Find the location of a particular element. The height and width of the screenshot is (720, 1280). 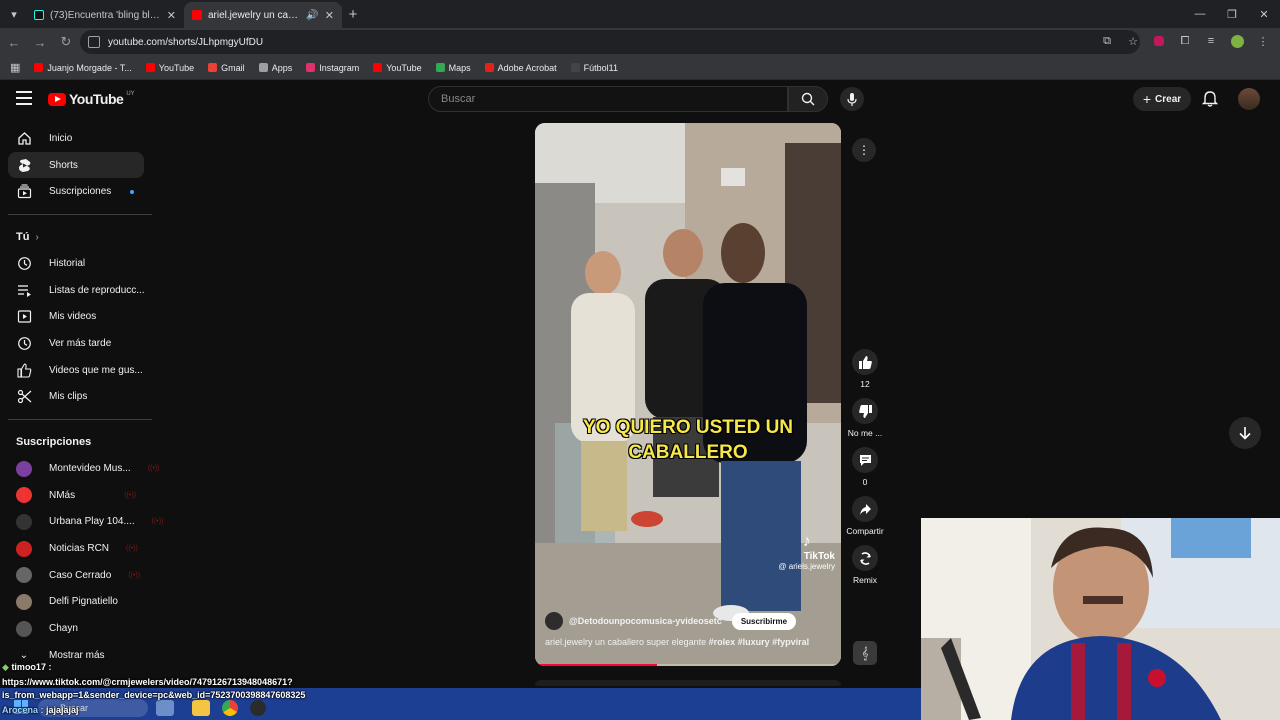

sidebar-item-historial: Historial is located at coordinates (76, 263).